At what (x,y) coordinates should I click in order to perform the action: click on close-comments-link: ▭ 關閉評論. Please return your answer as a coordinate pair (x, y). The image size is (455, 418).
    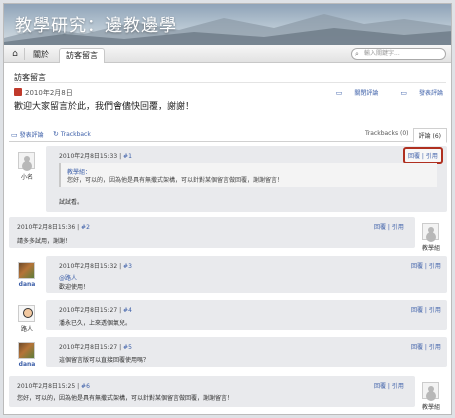
    Looking at the image, I should click on (352, 93).